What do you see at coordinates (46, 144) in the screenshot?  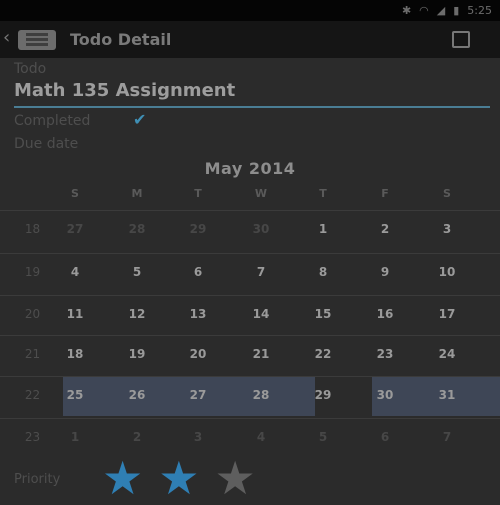 I see `due-date-label: Due date` at bounding box center [46, 144].